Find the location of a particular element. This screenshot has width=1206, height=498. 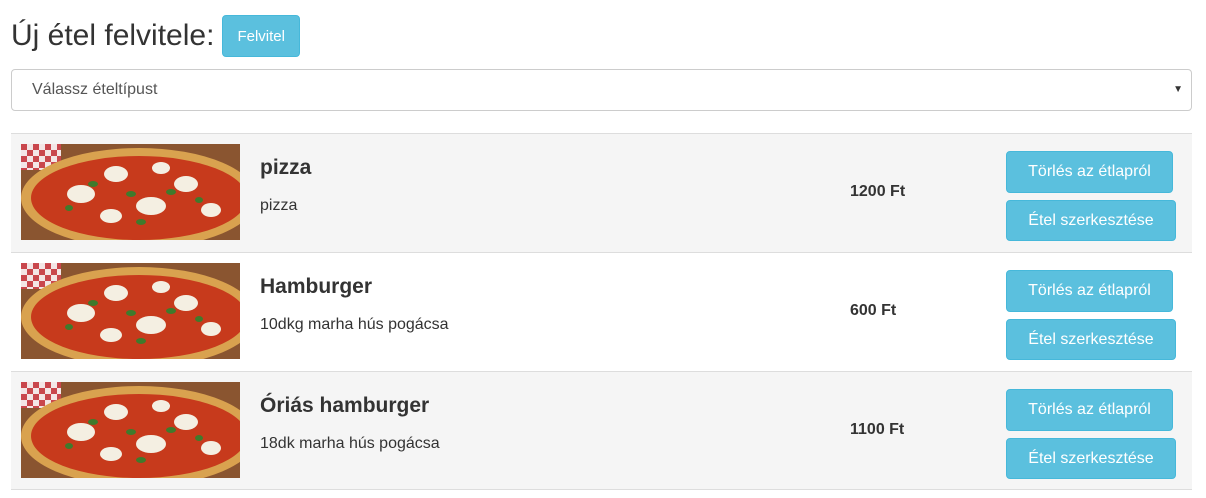

food-description: pizza is located at coordinates (279, 205).